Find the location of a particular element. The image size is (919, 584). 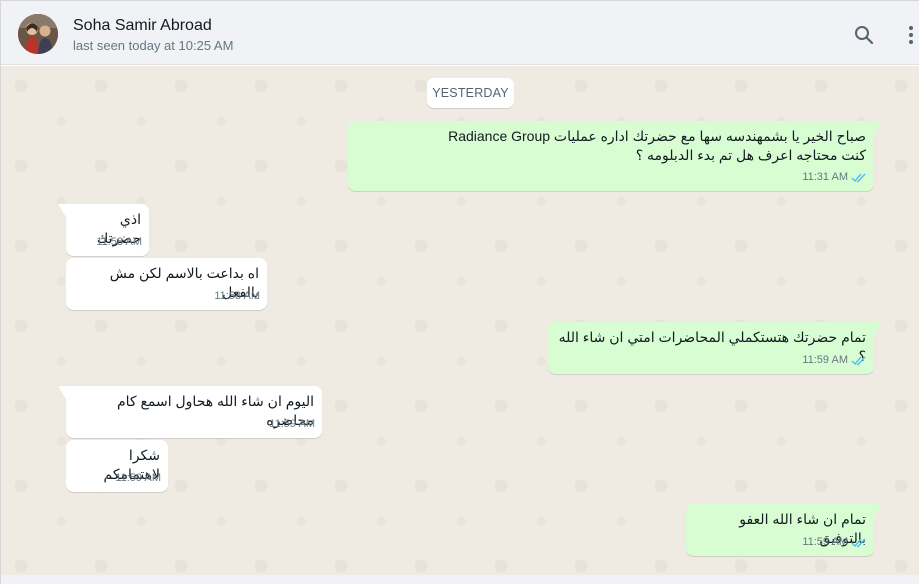

avatar-photo is located at coordinates (38, 34).